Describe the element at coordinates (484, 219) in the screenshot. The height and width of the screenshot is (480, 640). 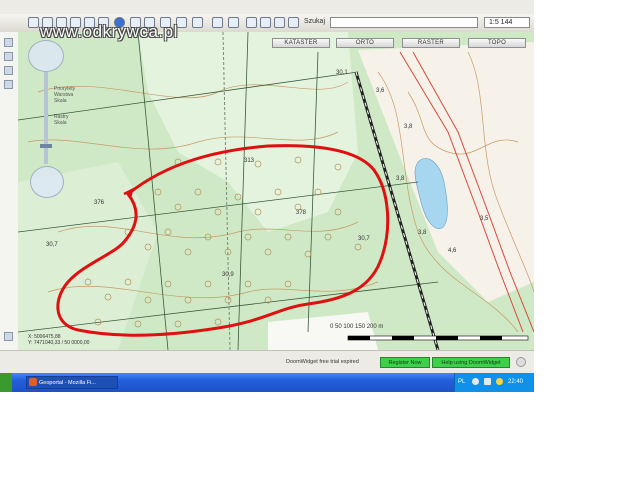
I see `map-label: 3,5` at that location.